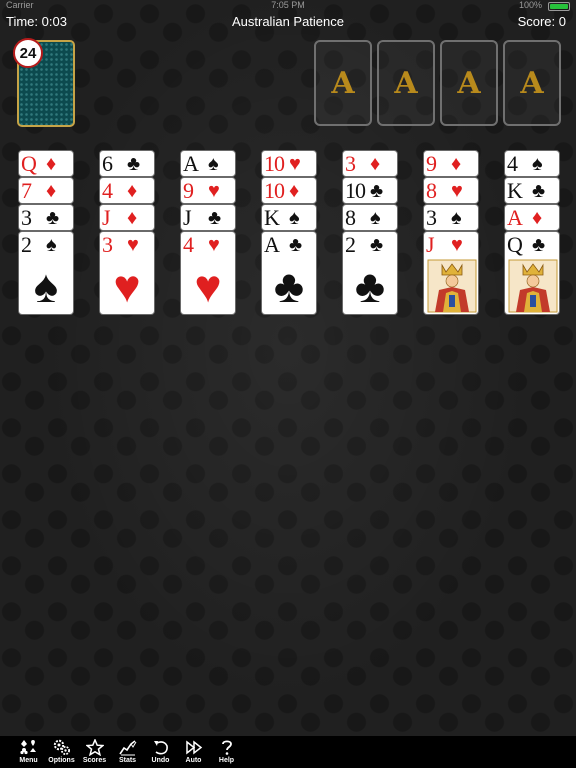 The height and width of the screenshot is (768, 576). What do you see at coordinates (27, 747) in the screenshot?
I see `cards-suits-icon` at bounding box center [27, 747].